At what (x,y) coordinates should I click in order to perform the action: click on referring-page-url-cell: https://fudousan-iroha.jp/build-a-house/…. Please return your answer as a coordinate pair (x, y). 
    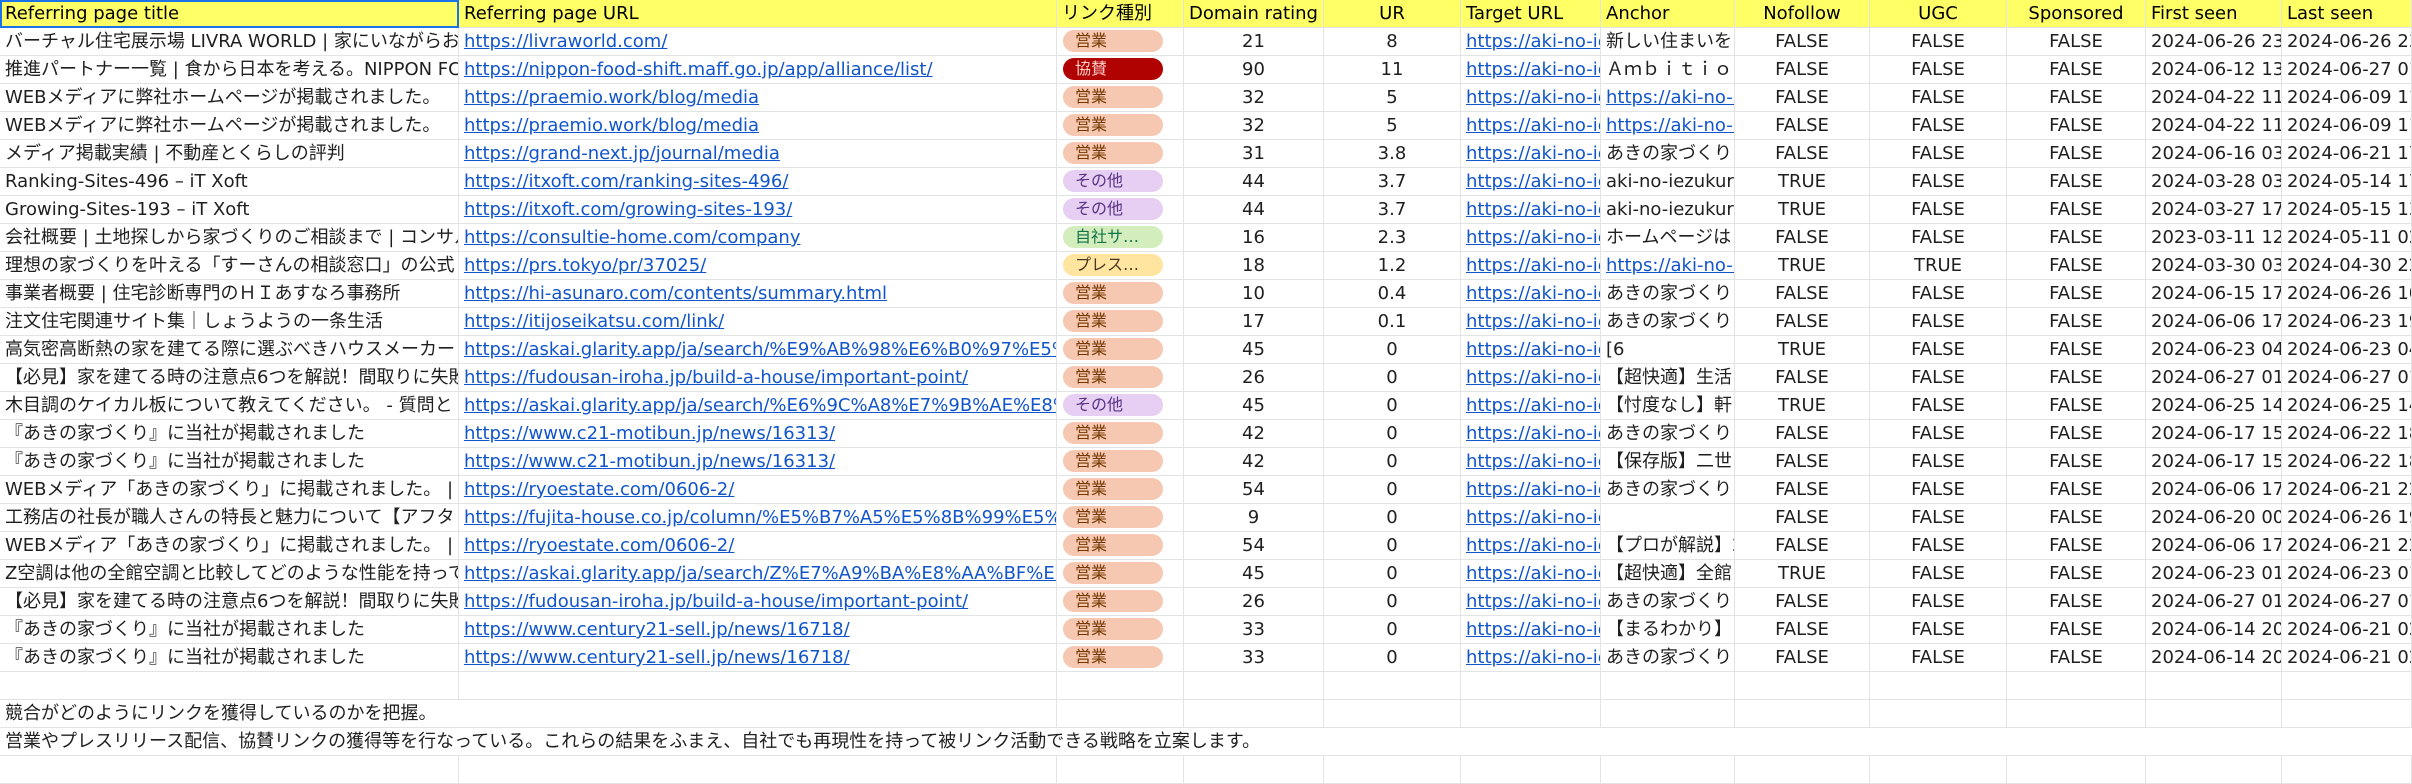
    Looking at the image, I should click on (758, 602).